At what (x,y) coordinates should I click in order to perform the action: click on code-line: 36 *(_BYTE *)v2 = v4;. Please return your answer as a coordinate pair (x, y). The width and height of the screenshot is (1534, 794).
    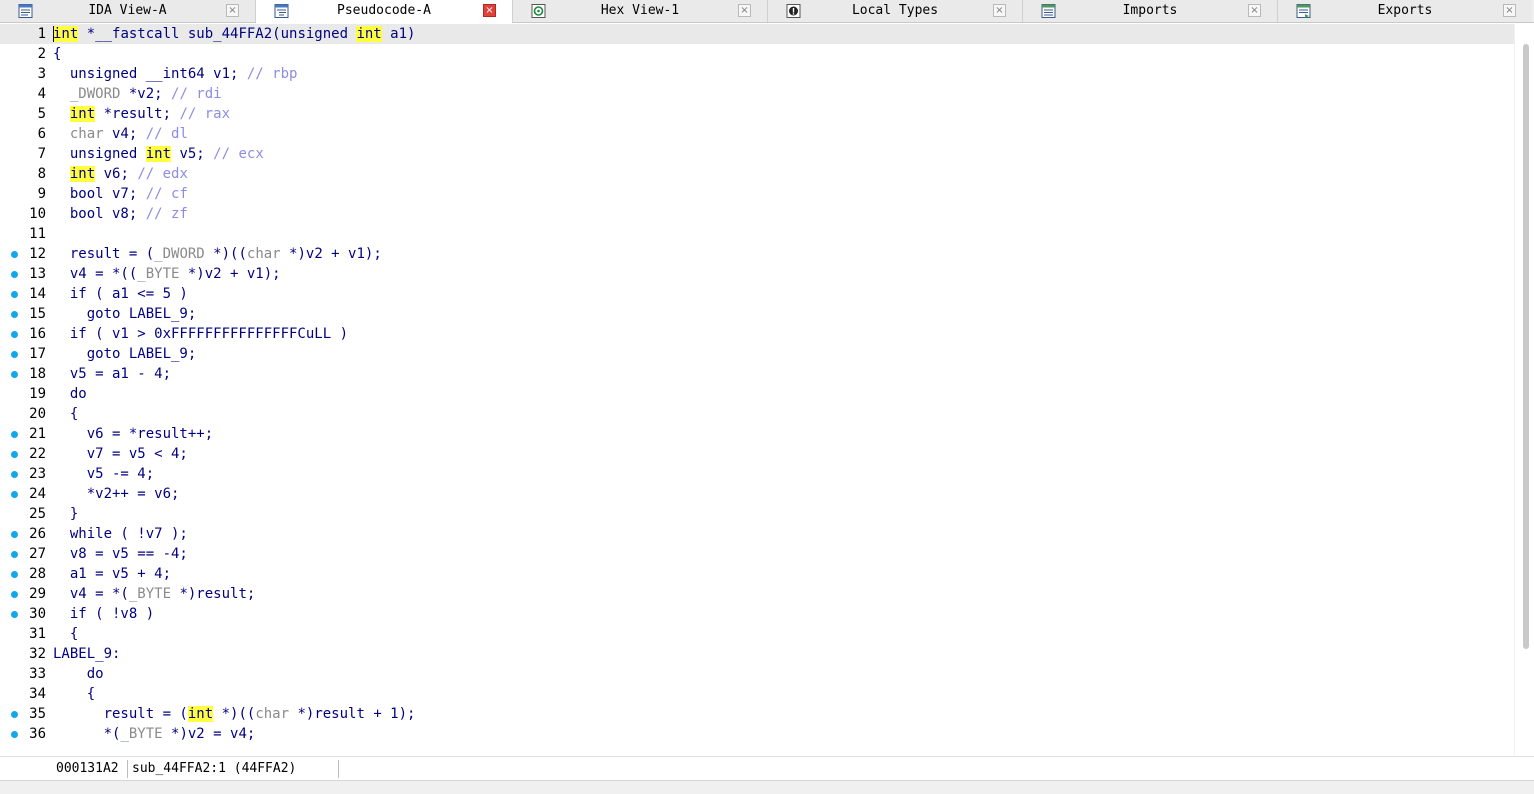
    Looking at the image, I should click on (757, 734).